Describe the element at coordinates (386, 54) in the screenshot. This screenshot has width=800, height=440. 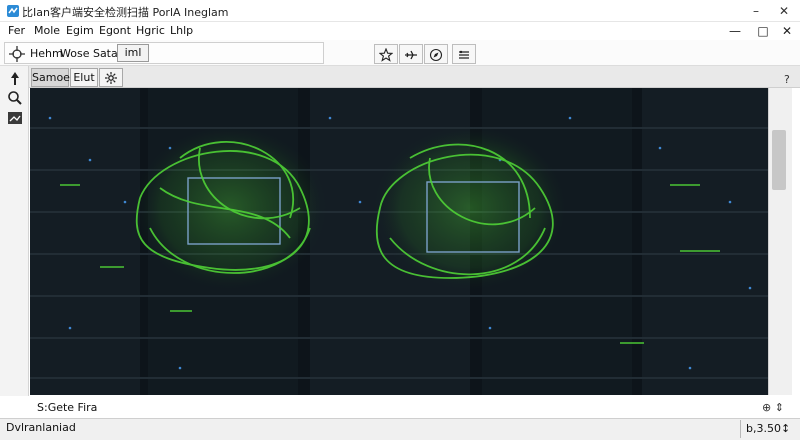
I see `star-icon` at that location.